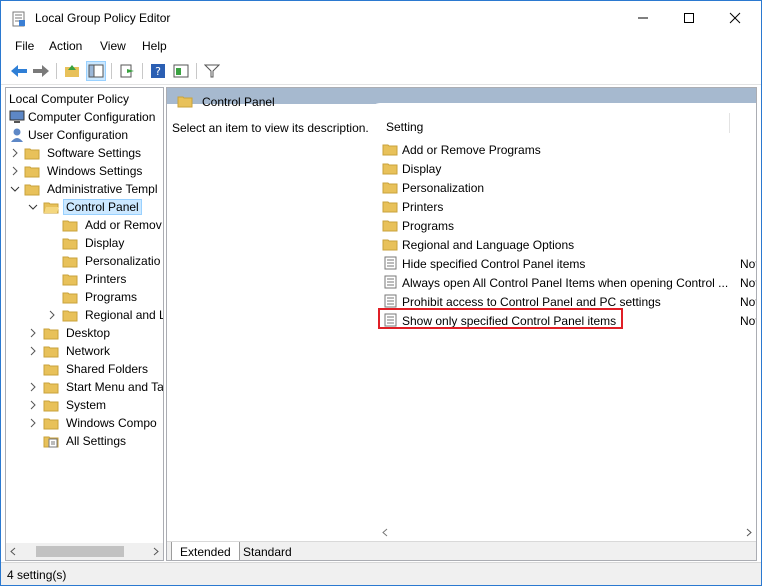  What do you see at coordinates (500, 318) in the screenshot?
I see `highlight-box` at bounding box center [500, 318].